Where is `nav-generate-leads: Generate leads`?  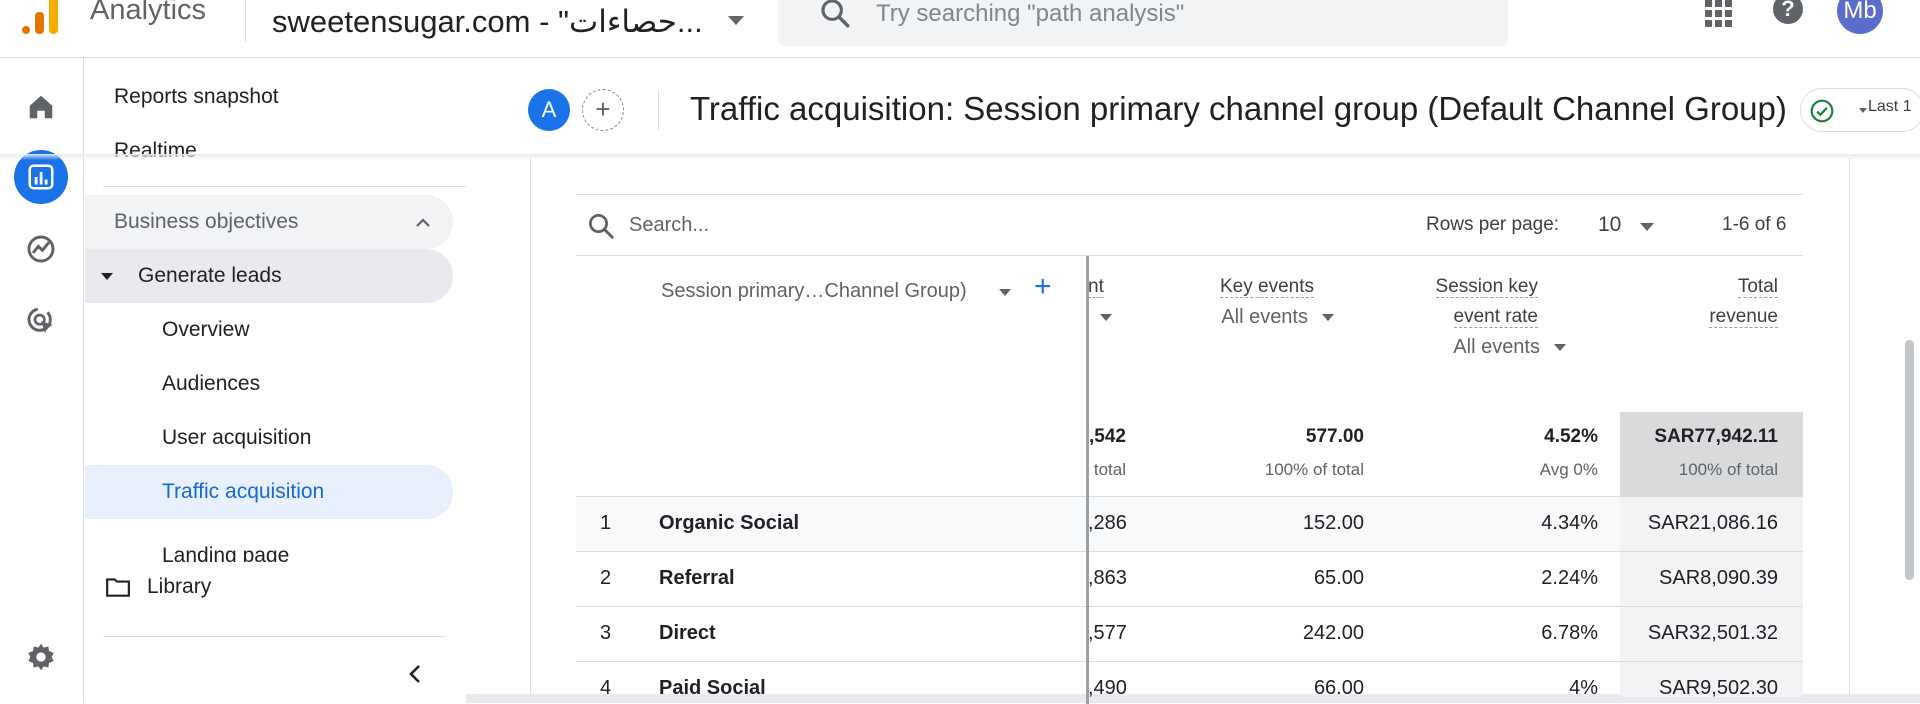
nav-generate-leads: Generate leads is located at coordinates (269, 276).